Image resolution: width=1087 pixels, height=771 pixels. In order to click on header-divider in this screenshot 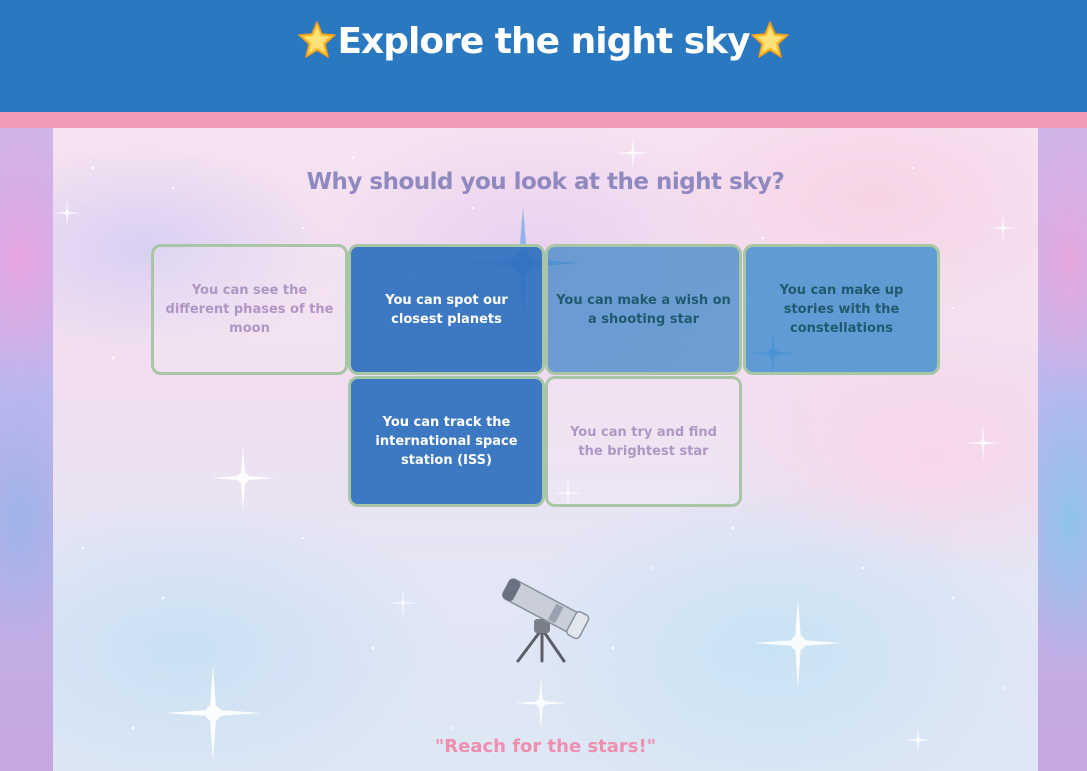, I will do `click(543, 120)`.